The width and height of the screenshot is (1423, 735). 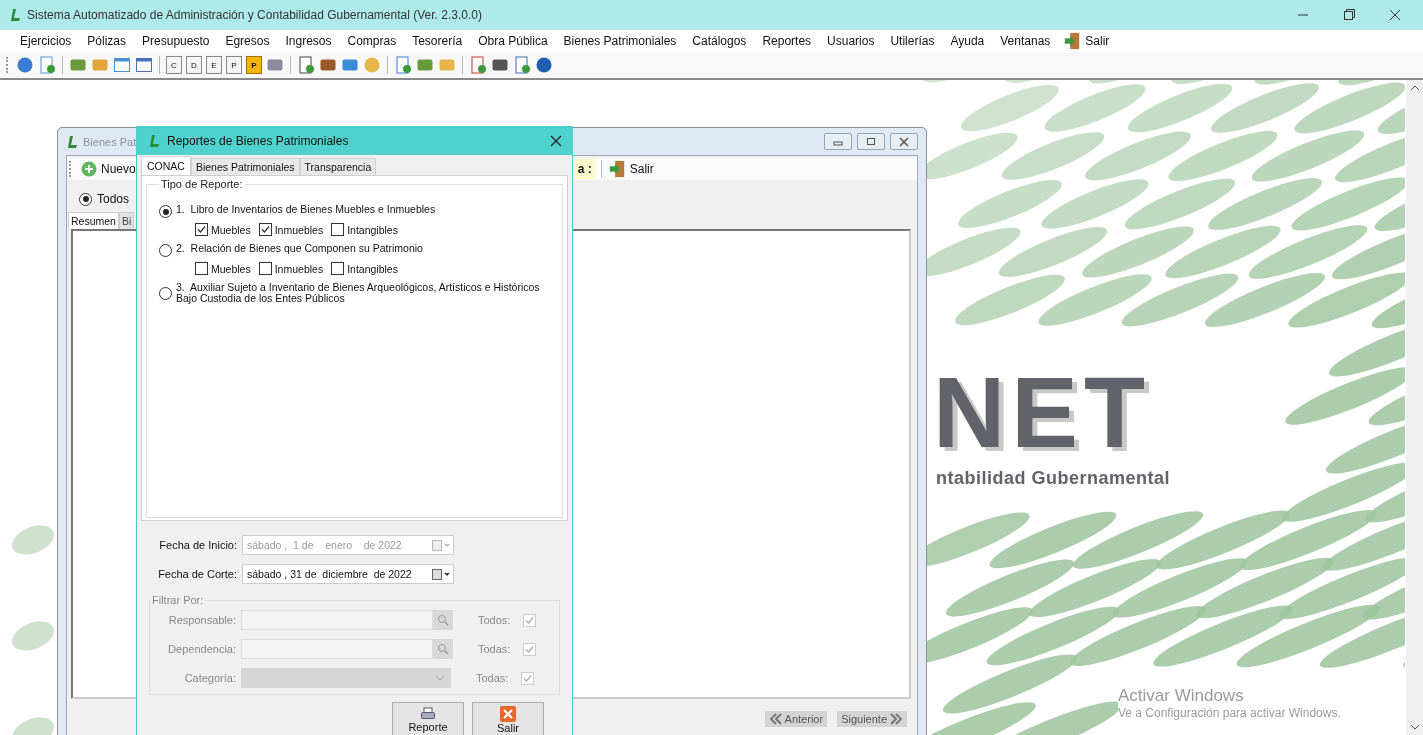 What do you see at coordinates (202, 184) in the screenshot?
I see `group-title: Tipo de Reporte:` at bounding box center [202, 184].